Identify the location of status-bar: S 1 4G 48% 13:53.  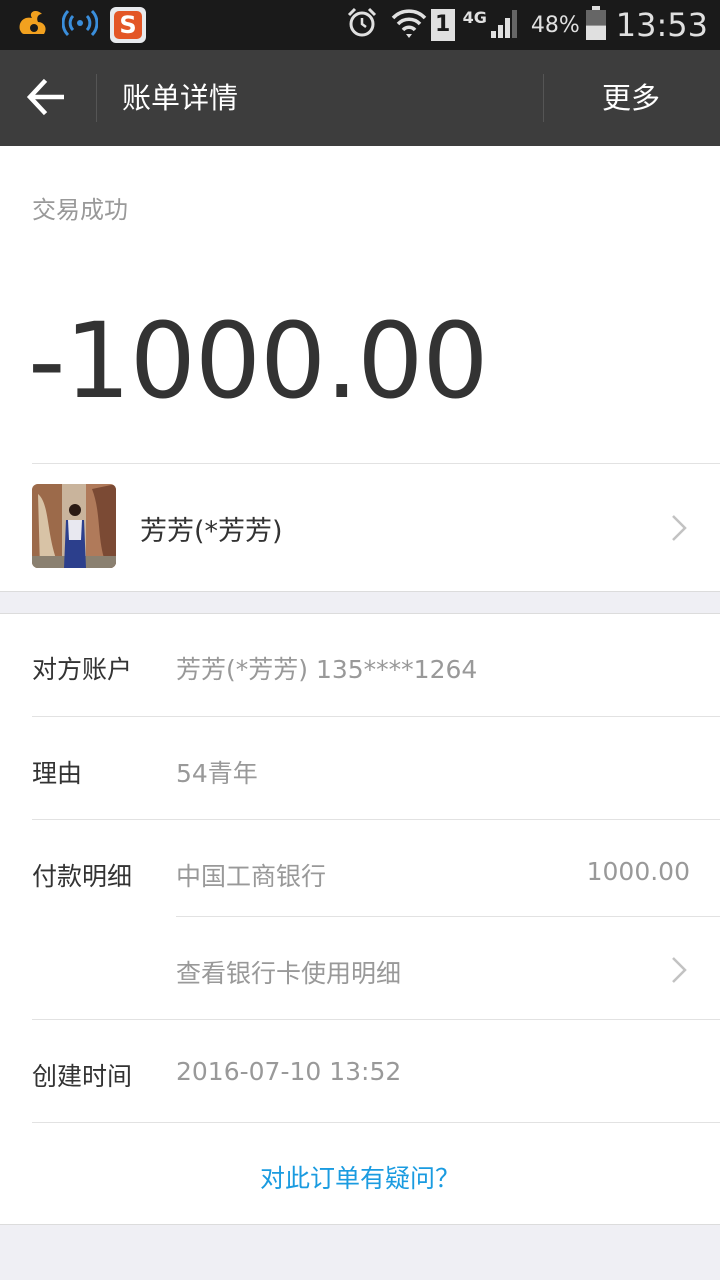
(360, 25).